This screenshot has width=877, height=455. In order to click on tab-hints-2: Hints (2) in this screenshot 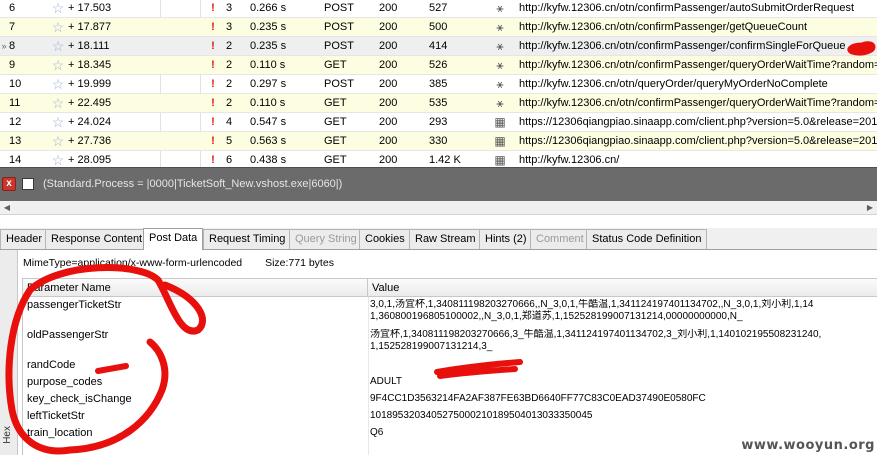, I will do `click(506, 239)`.